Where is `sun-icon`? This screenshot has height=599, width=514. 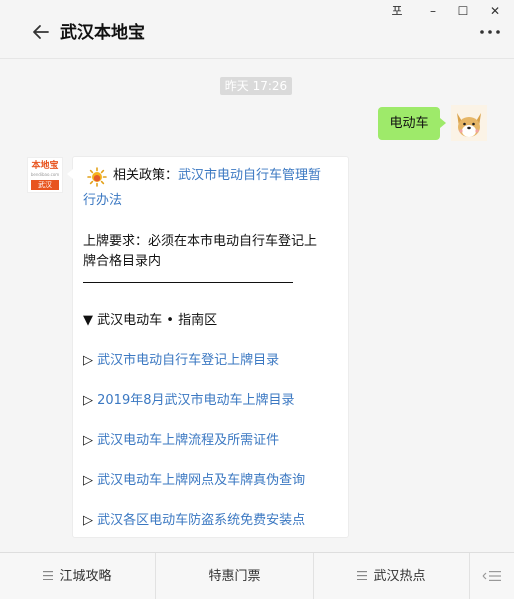 sun-icon is located at coordinates (97, 177).